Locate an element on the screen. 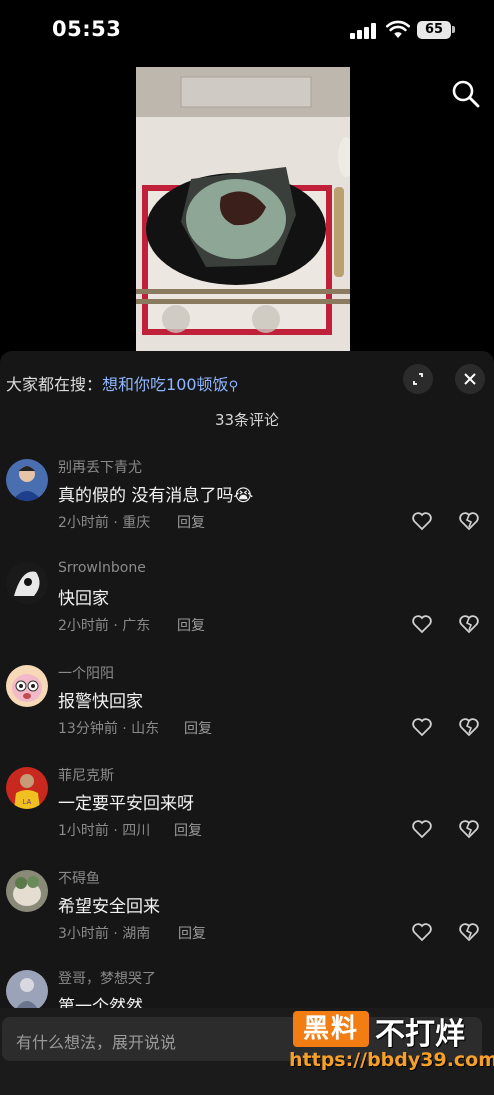 This screenshot has width=494, height=1095. status-time: 05:53 is located at coordinates (87, 29).